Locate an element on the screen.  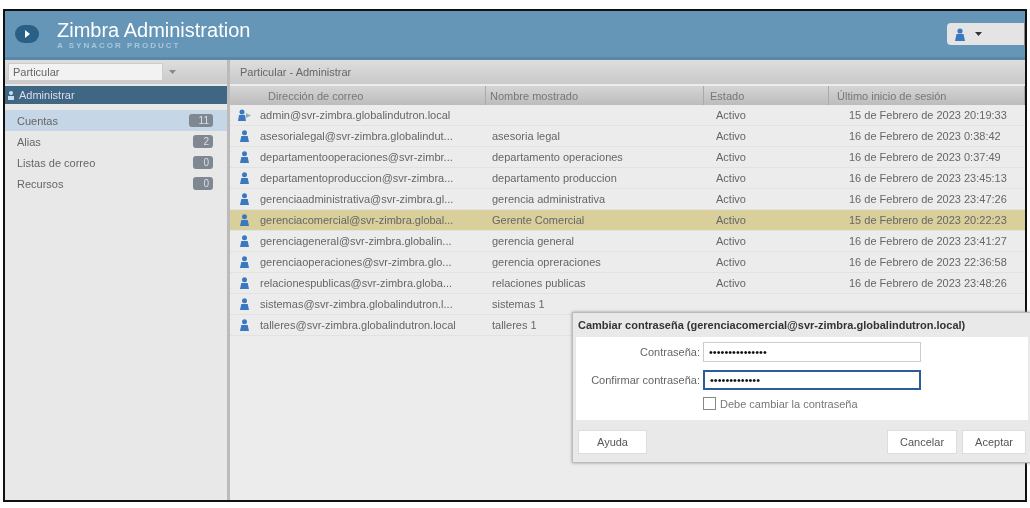
field-label: Confirmar contraseña: is located at coordinates (645, 380).